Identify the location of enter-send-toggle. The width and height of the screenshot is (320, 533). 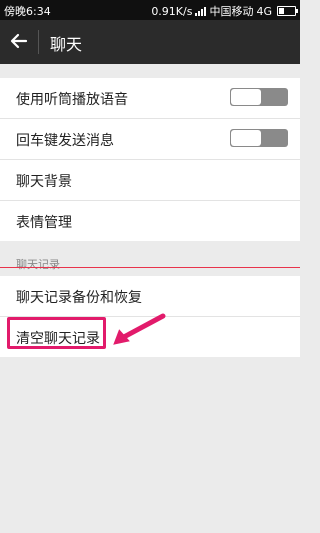
(259, 138).